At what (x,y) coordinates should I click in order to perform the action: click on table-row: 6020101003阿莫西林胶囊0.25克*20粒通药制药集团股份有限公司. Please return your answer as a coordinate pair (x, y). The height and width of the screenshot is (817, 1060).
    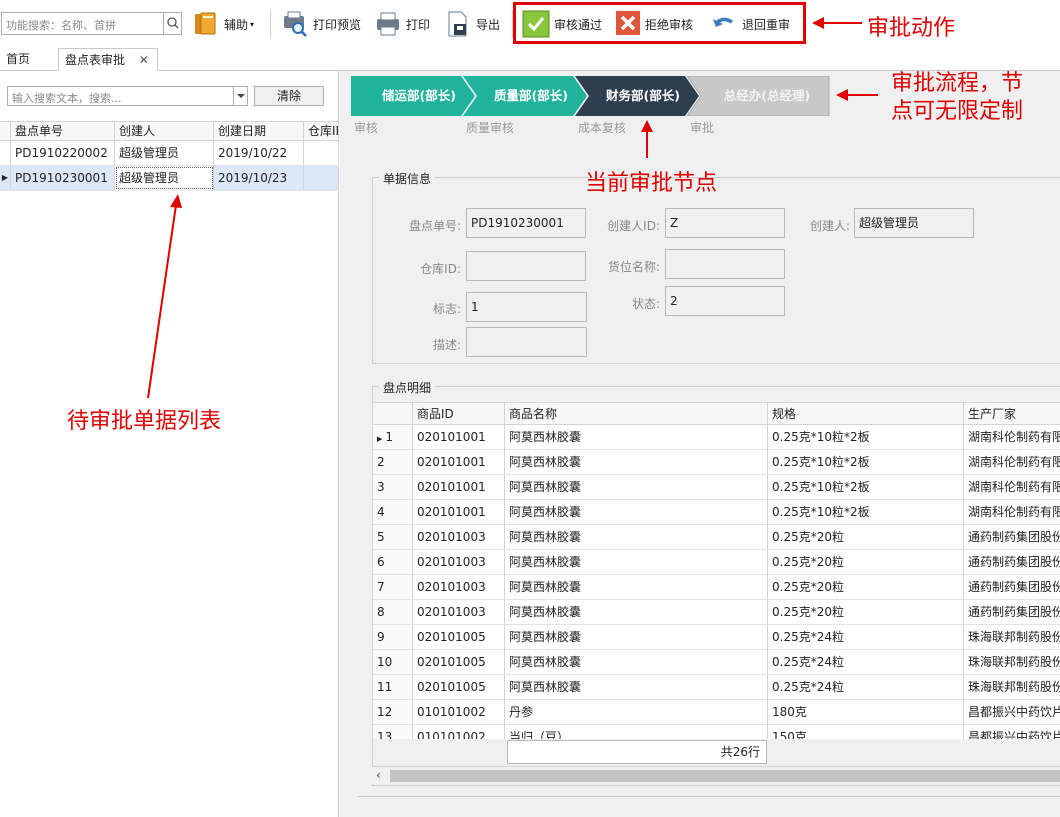
    Looking at the image, I should click on (716, 562).